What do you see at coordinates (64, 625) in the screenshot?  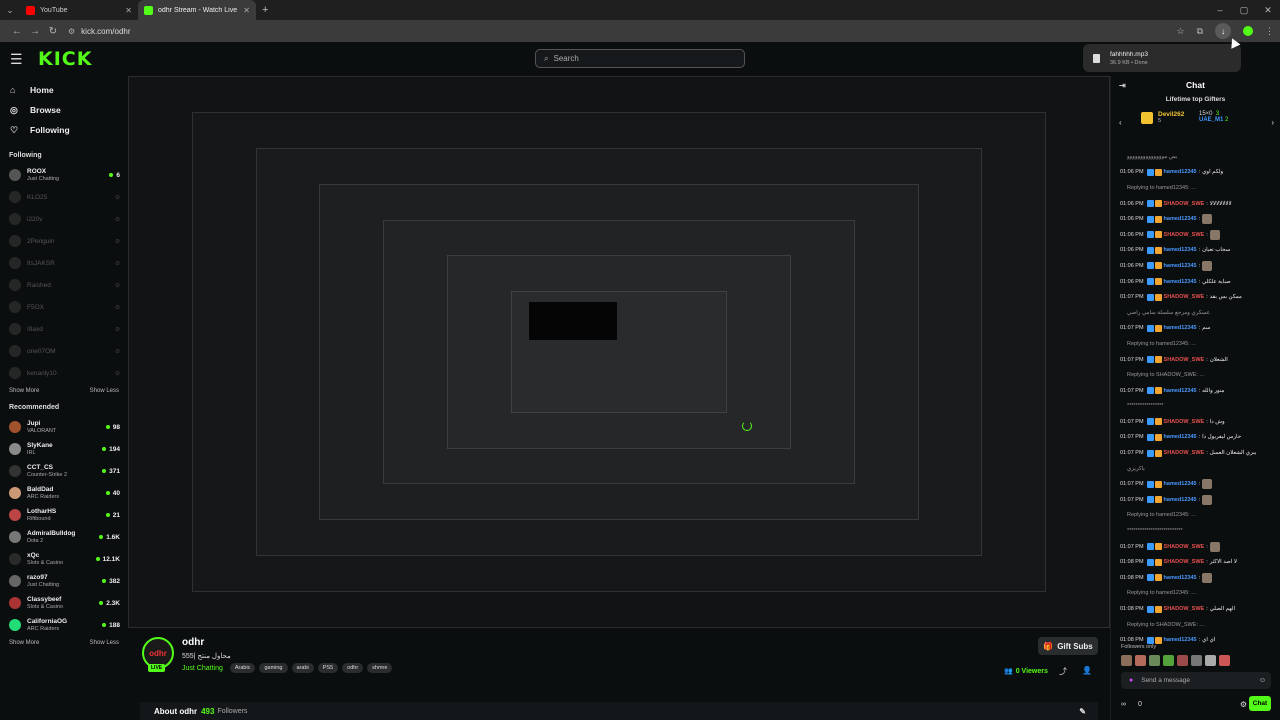 I see `recommended-channel: CaliforniaOG ARC Raiders 188` at bounding box center [64, 625].